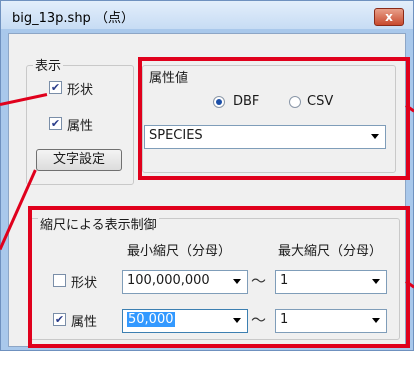 The width and height of the screenshot is (414, 365). Describe the element at coordinates (73, 18) in the screenshot. I see `window-title: big_13p.shp （点）` at that location.